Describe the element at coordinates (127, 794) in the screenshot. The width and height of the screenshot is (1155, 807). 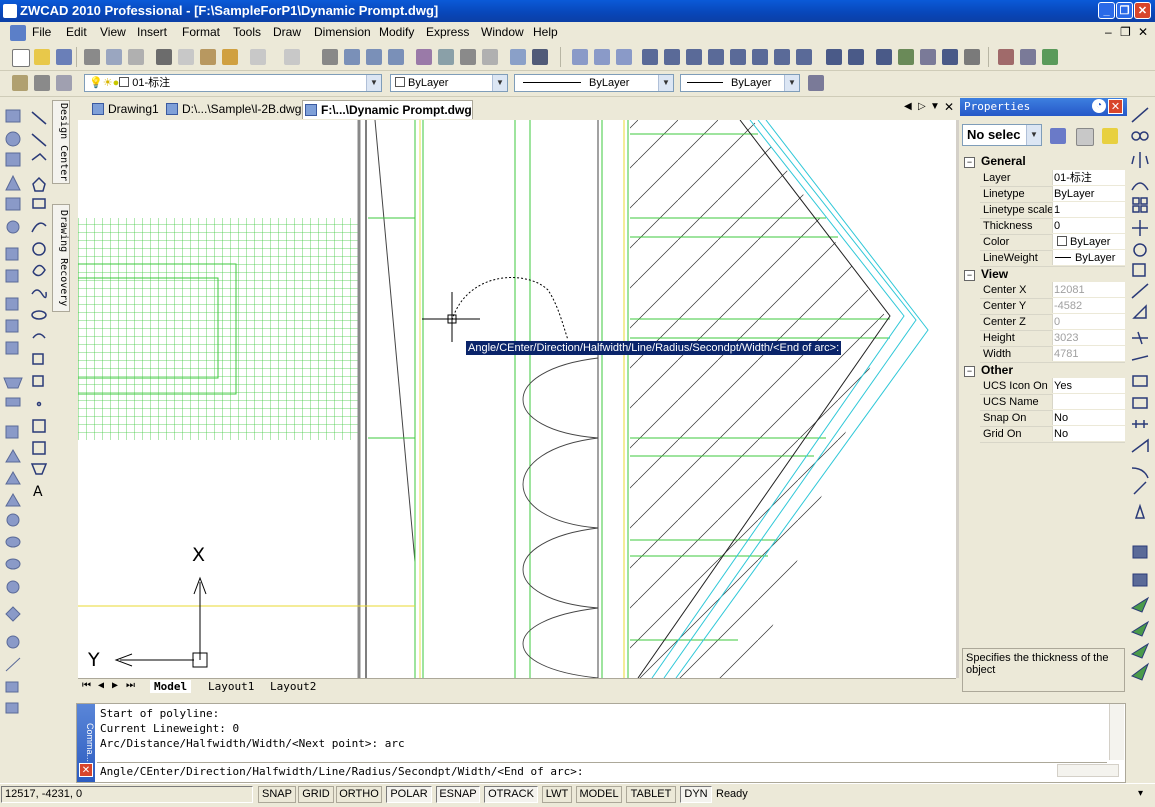
I see `coordinate-display: 12517, -4231, 0` at that location.